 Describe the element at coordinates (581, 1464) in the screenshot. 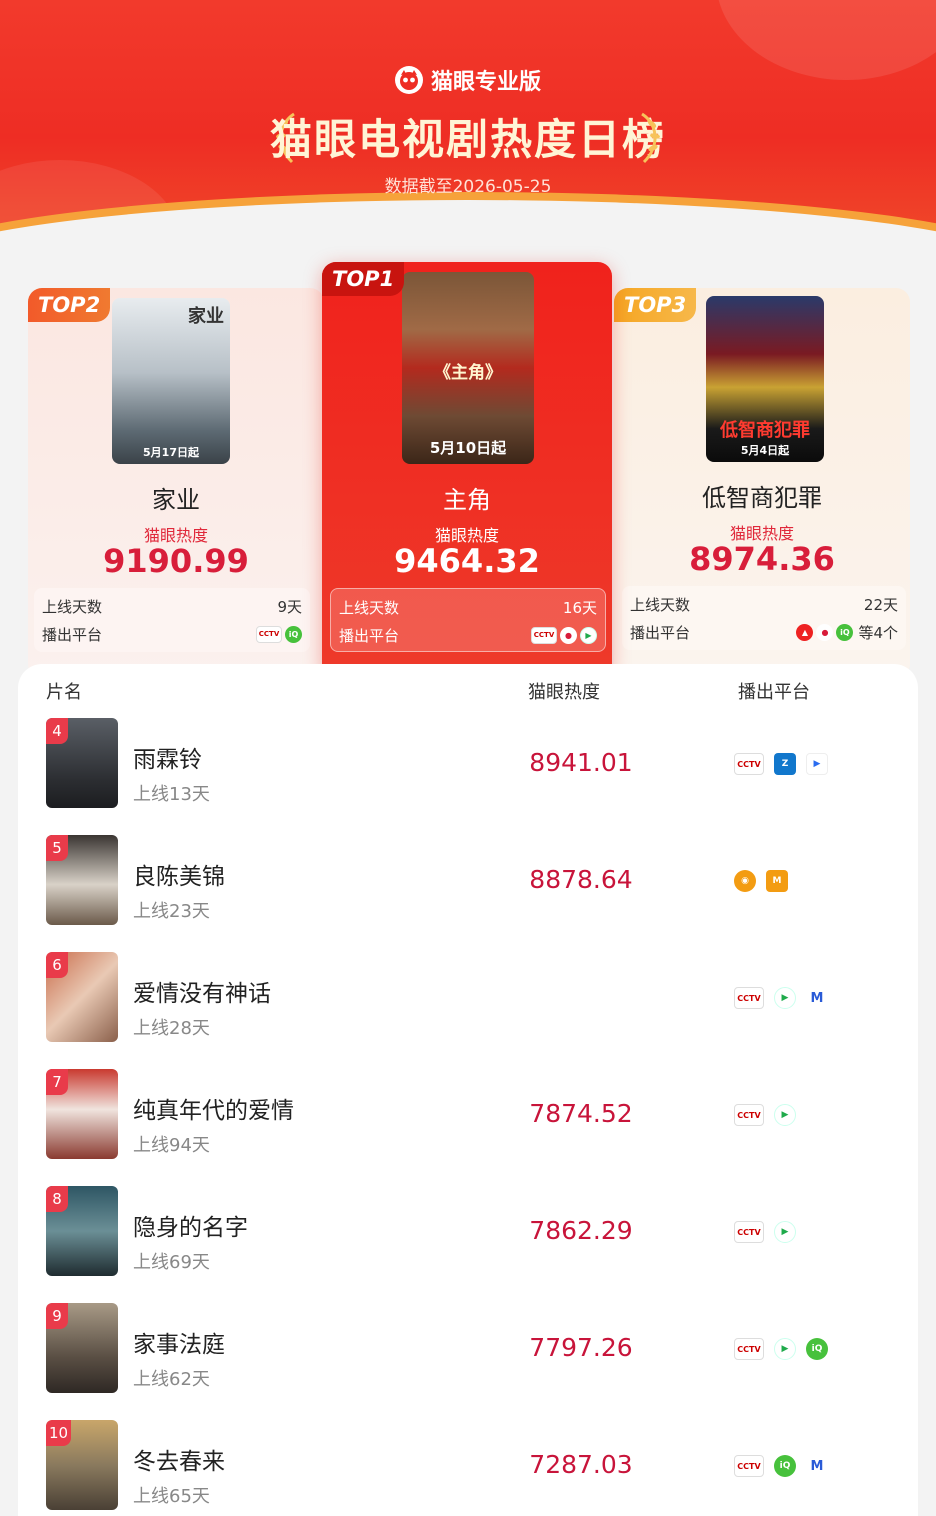

I see `heat-score: 7287.03` at that location.